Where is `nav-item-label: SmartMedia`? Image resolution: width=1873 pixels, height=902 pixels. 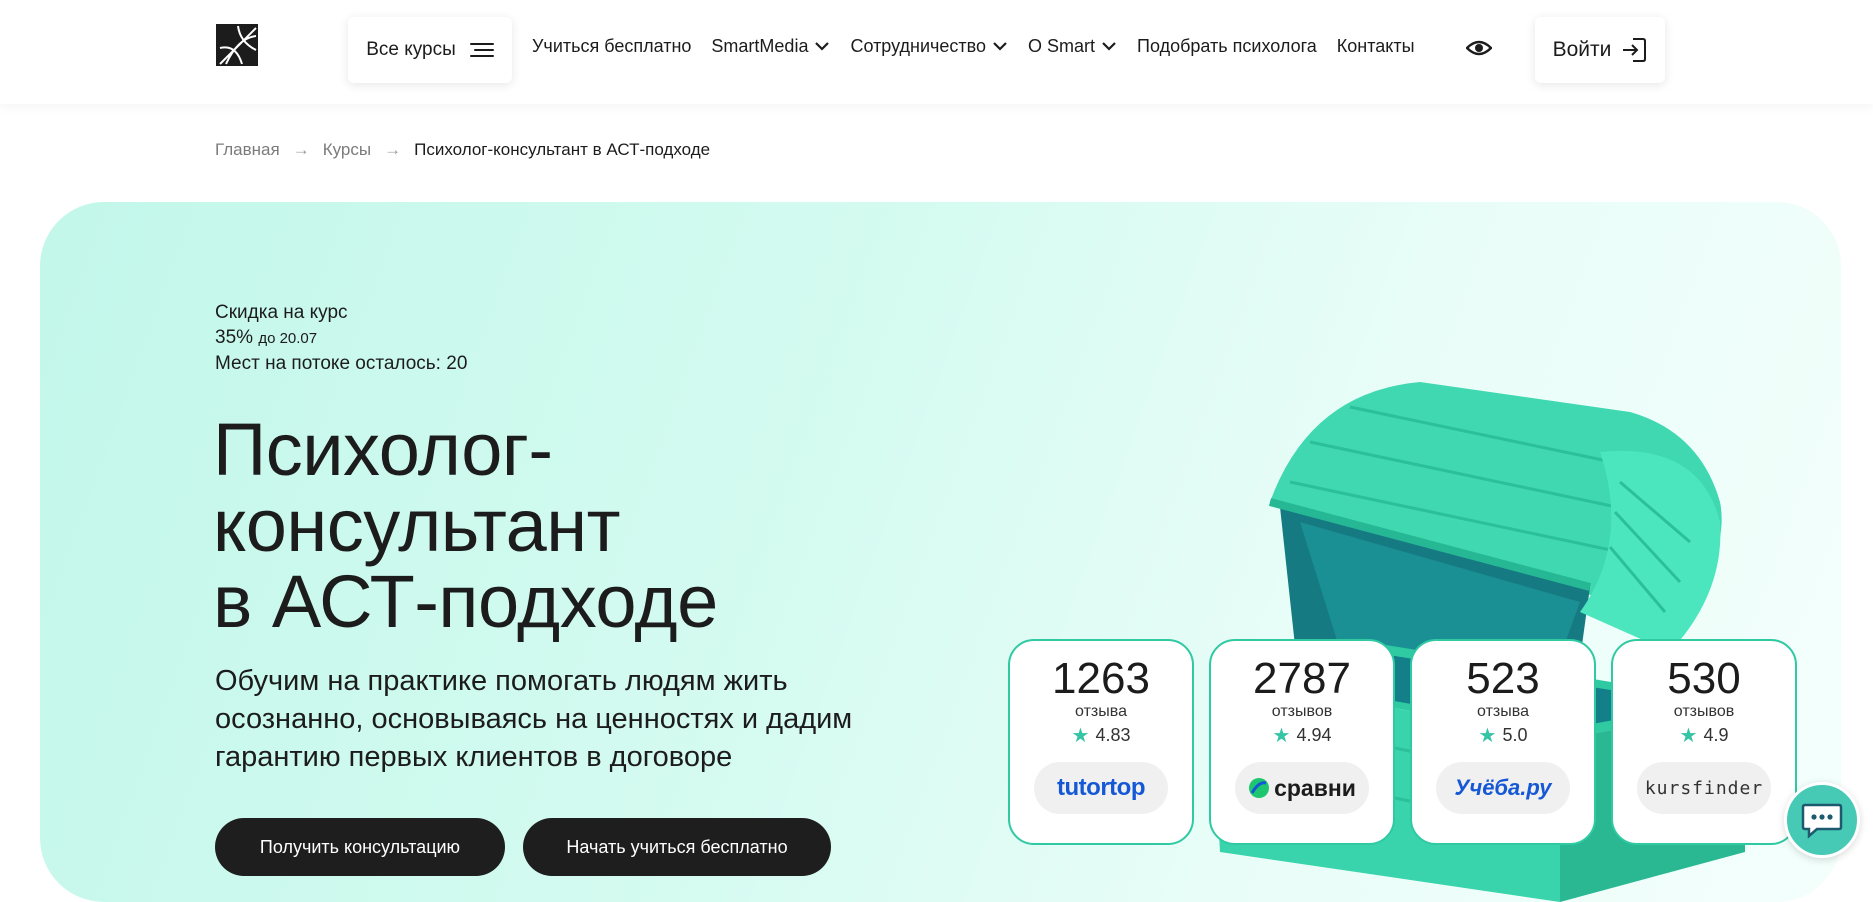 nav-item-label: SmartMedia is located at coordinates (760, 45).